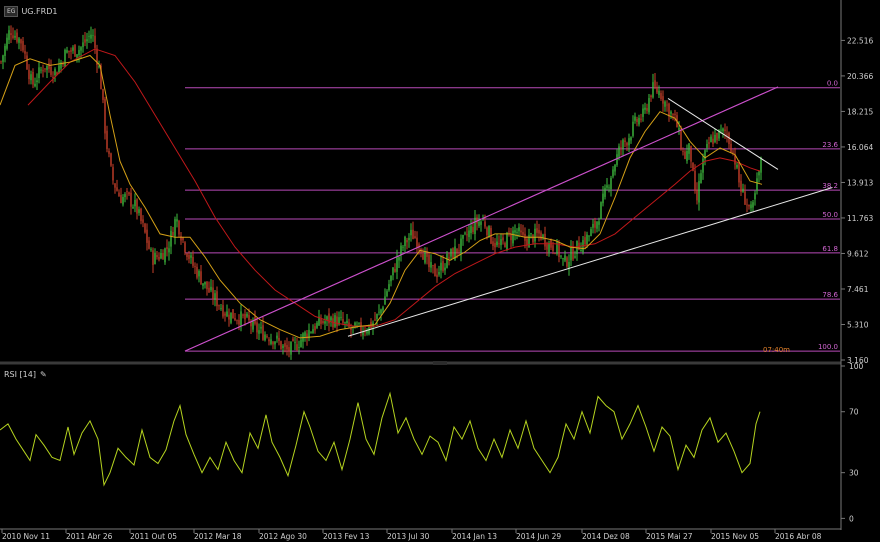  What do you see at coordinates (851, 518) in the screenshot?
I see `rsi-tick-label: 0` at bounding box center [851, 518].